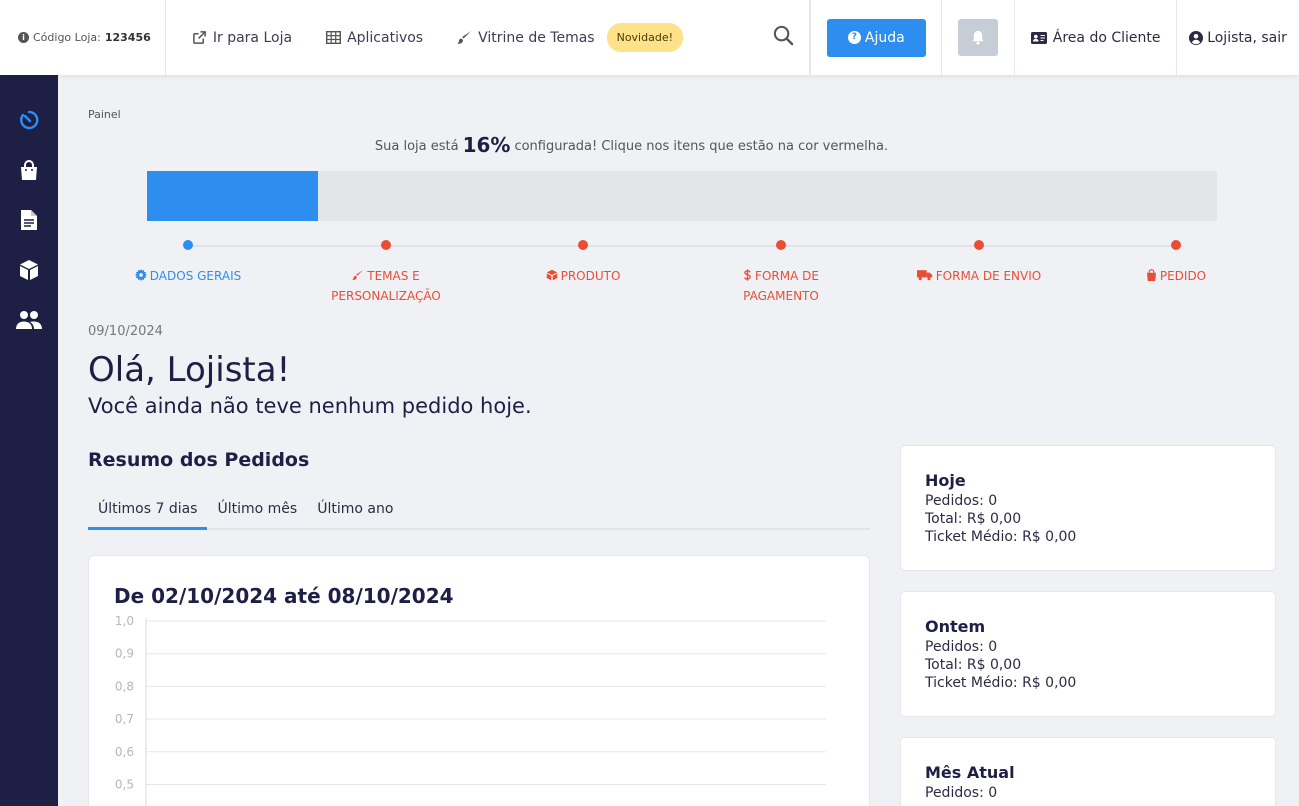  I want to click on setup-step-2: TEMAS E PERSONALIZAÇÃO, so click(386, 273).